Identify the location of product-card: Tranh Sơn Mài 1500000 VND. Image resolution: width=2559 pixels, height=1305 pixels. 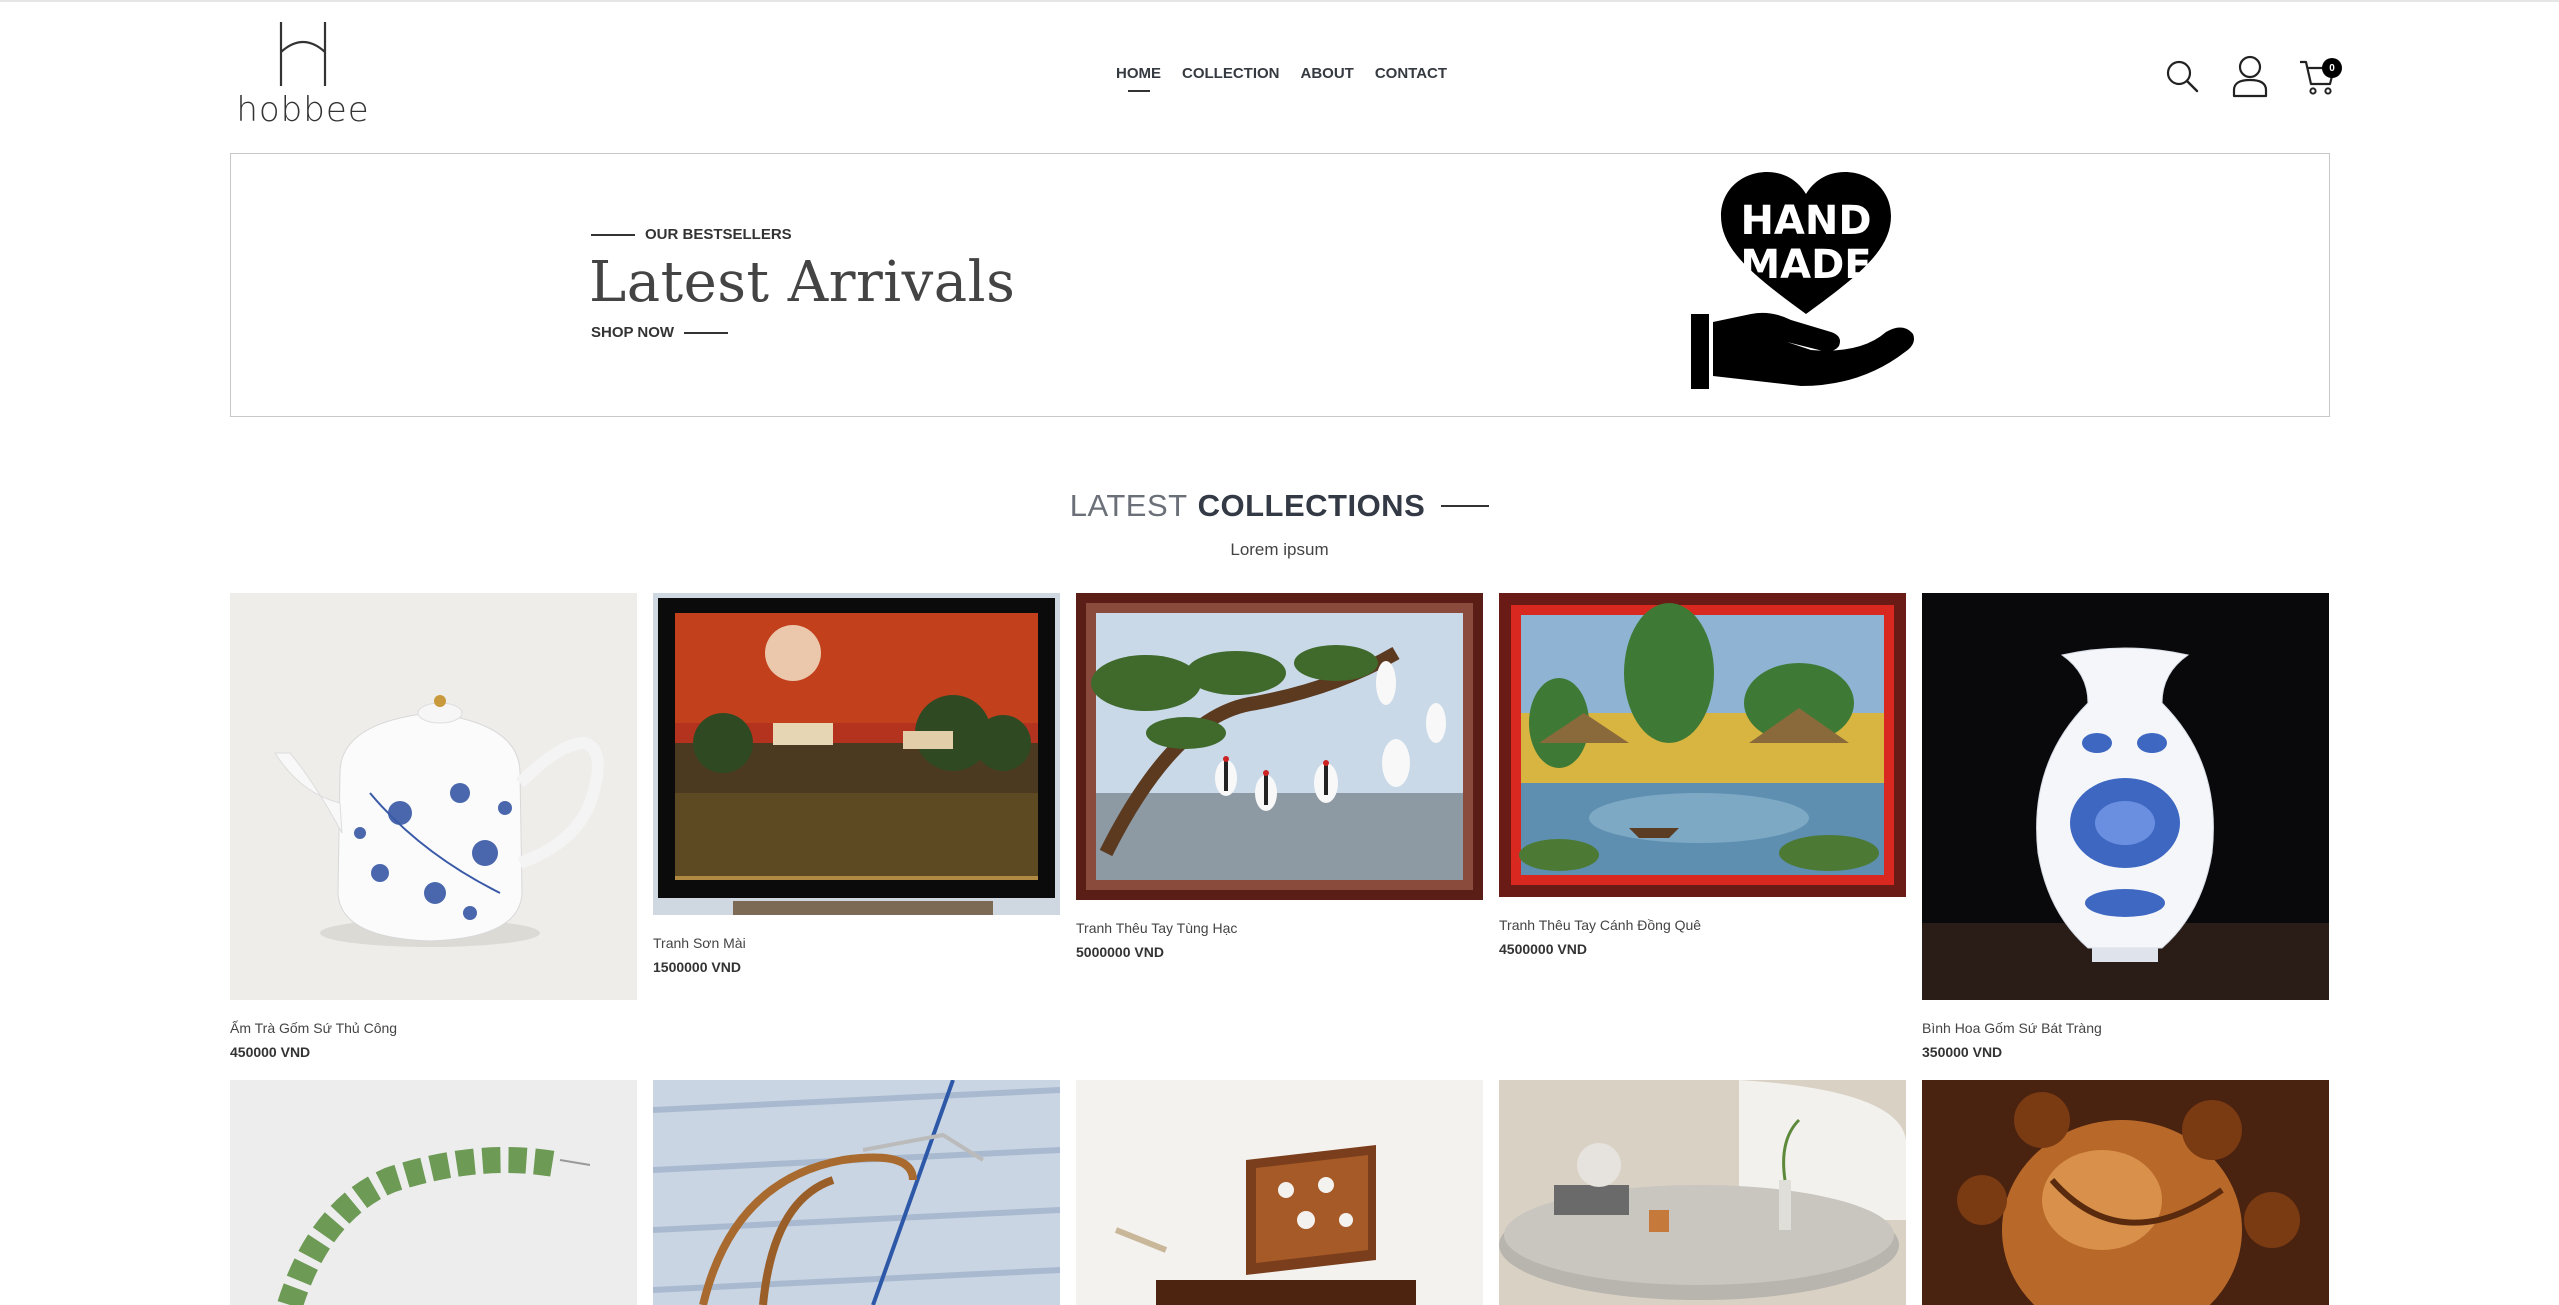
(856, 784).